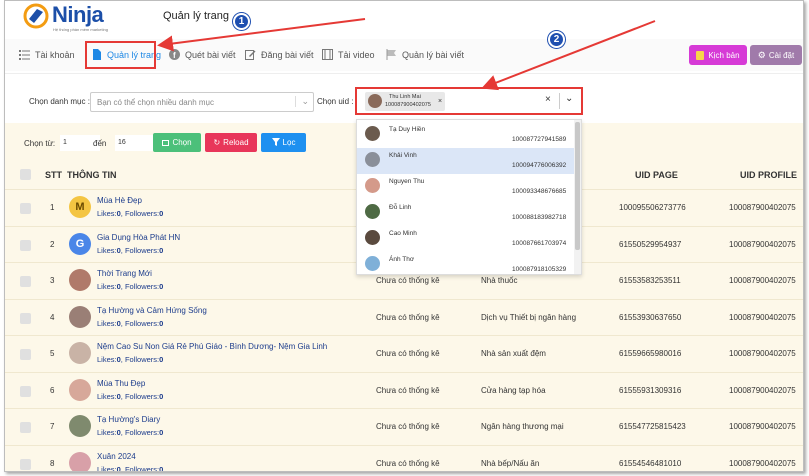 The image size is (809, 476). Describe the element at coordinates (406, 54) in the screenshot. I see `annotation-arrows` at that location.